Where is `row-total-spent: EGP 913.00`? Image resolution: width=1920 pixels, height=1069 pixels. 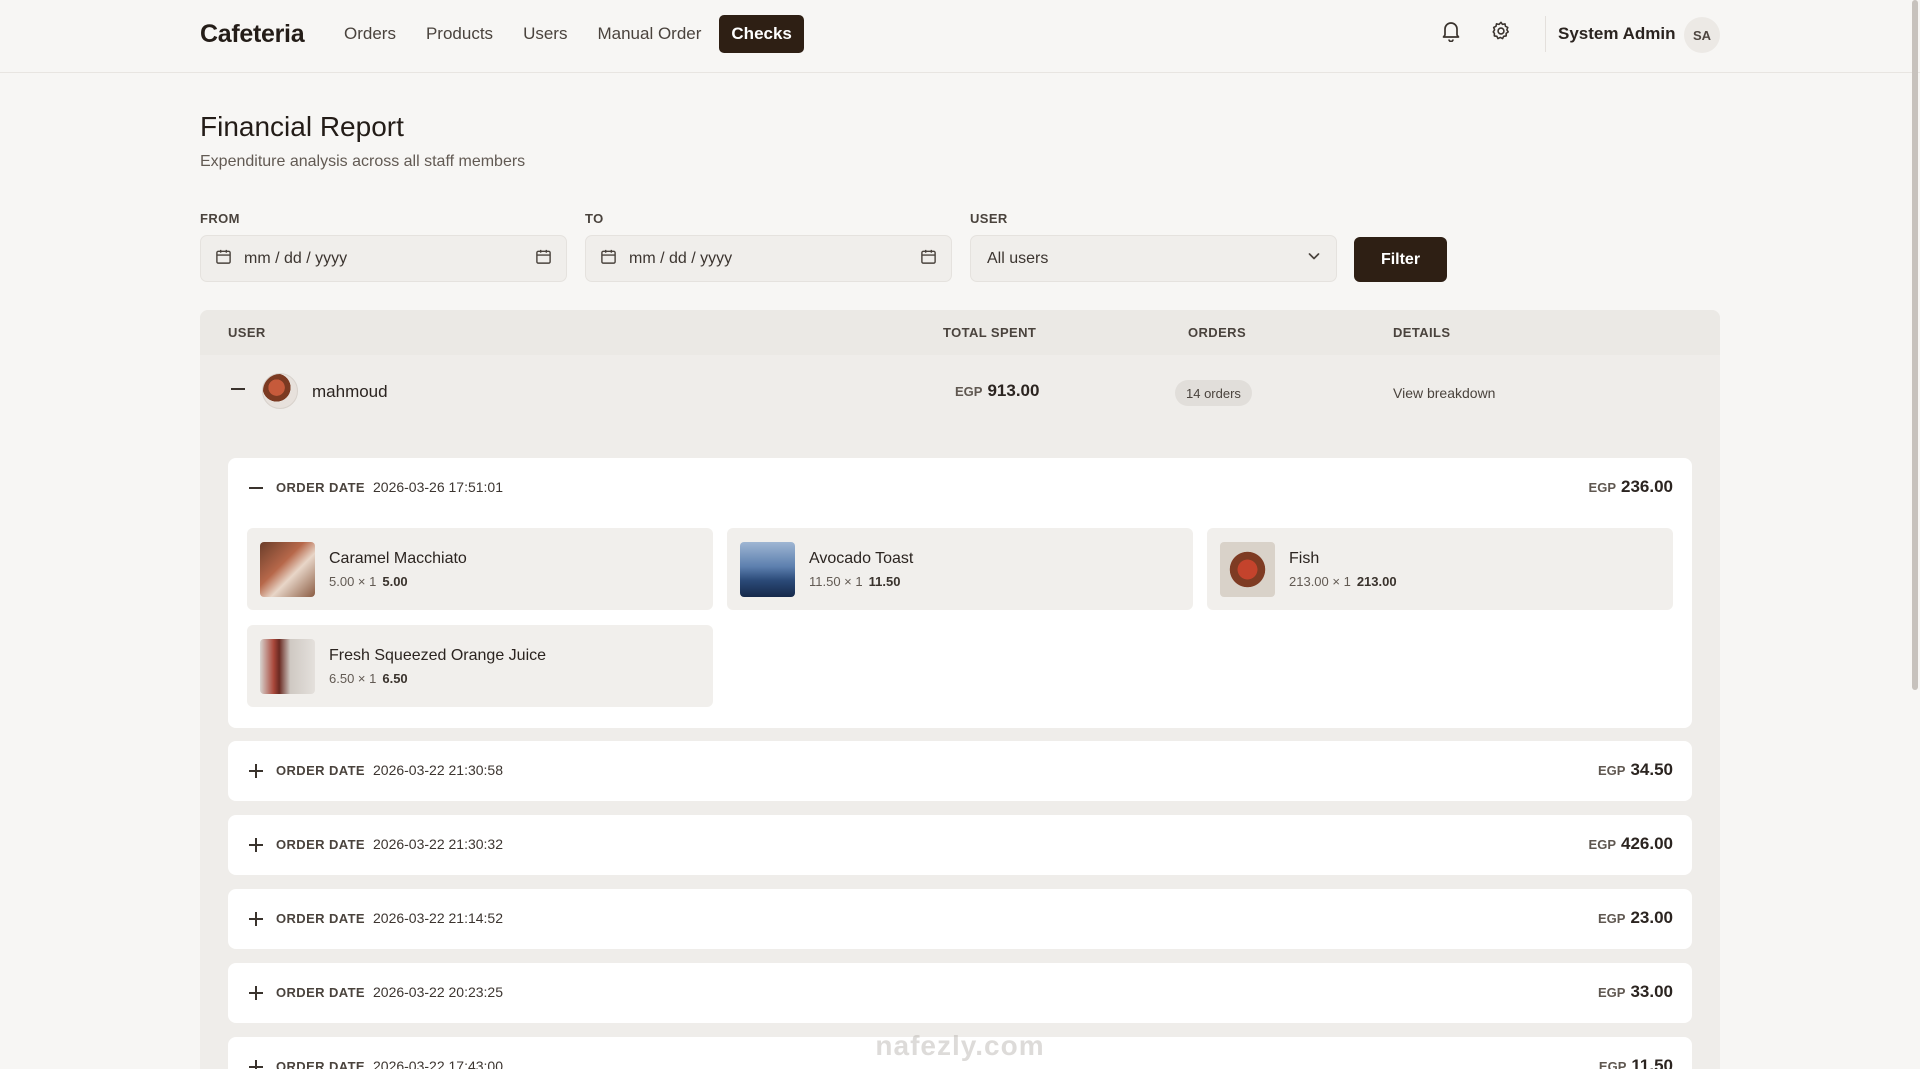 row-total-spent: EGP 913.00 is located at coordinates (997, 391).